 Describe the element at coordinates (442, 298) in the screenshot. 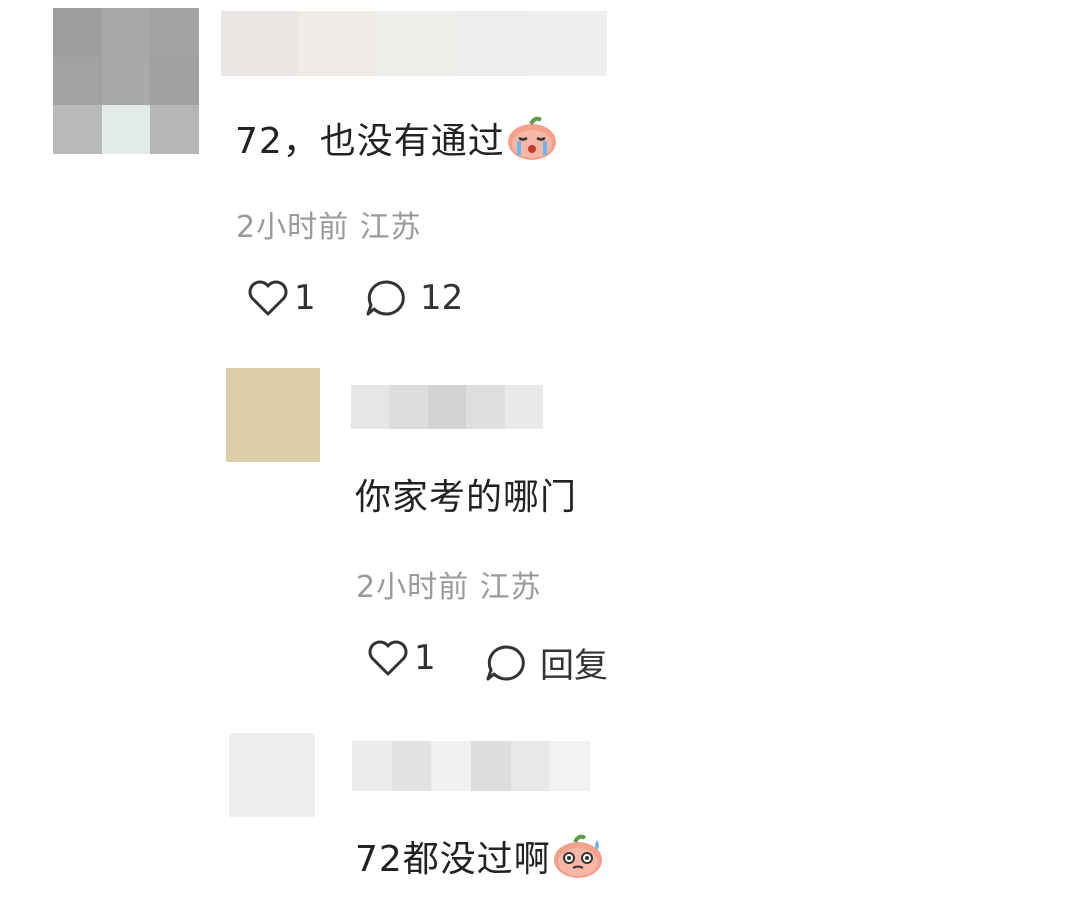

I see `reply-count: 12` at that location.